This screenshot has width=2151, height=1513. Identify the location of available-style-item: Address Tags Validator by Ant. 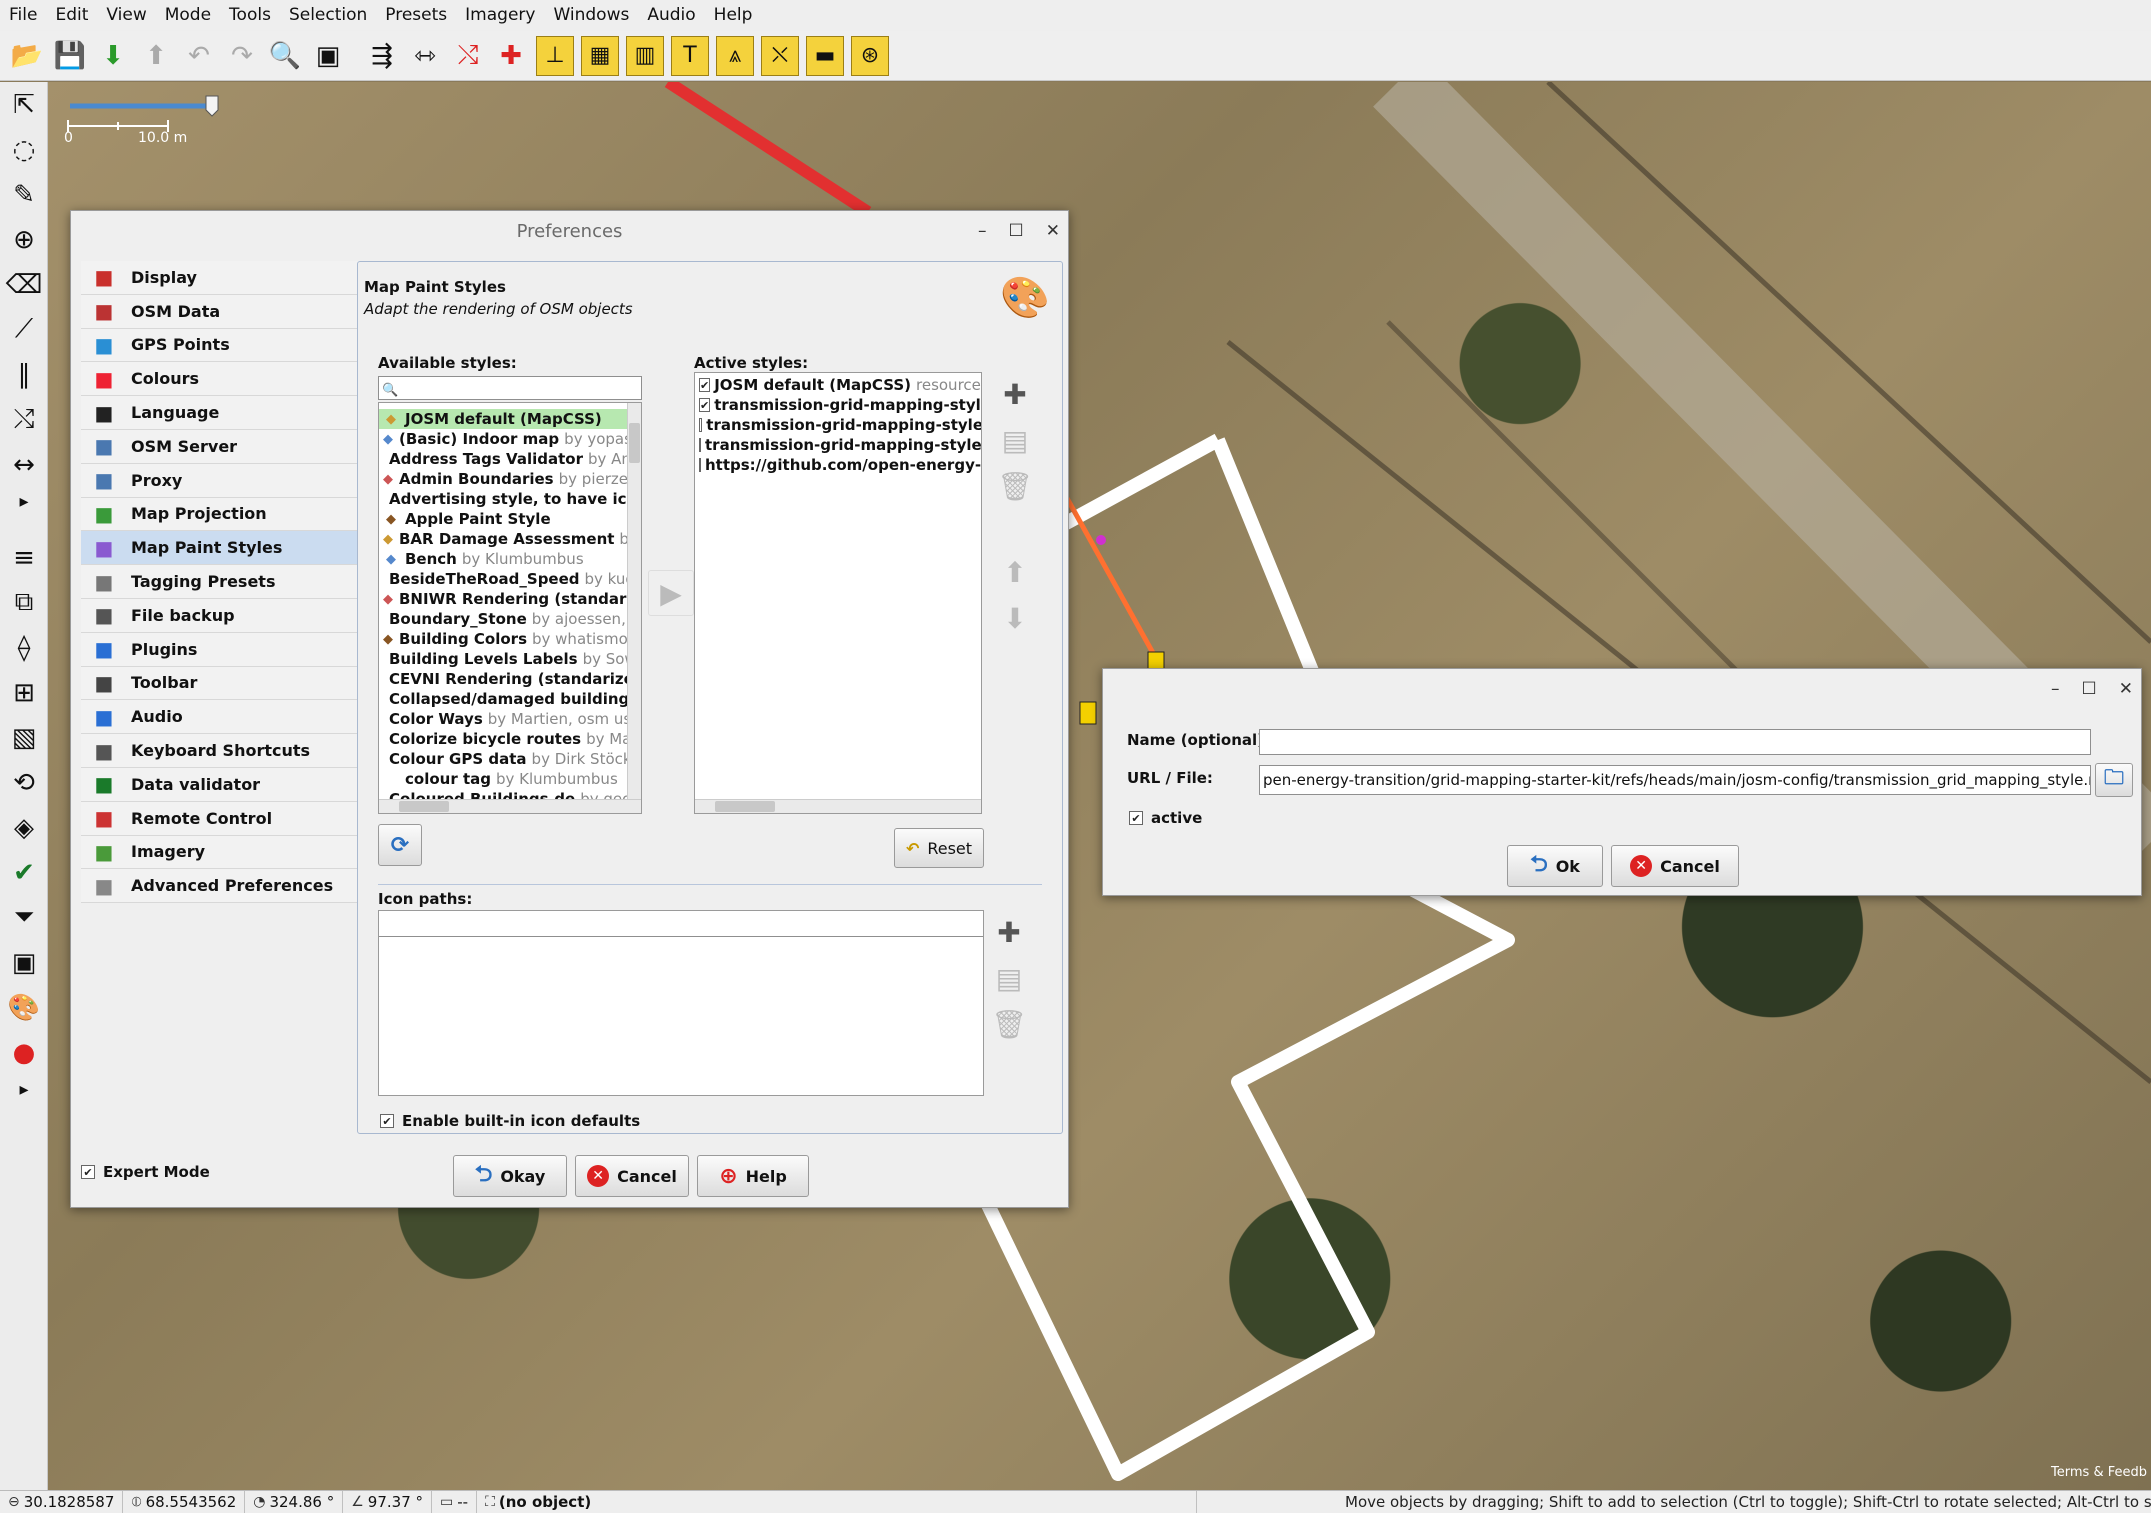
(508, 459).